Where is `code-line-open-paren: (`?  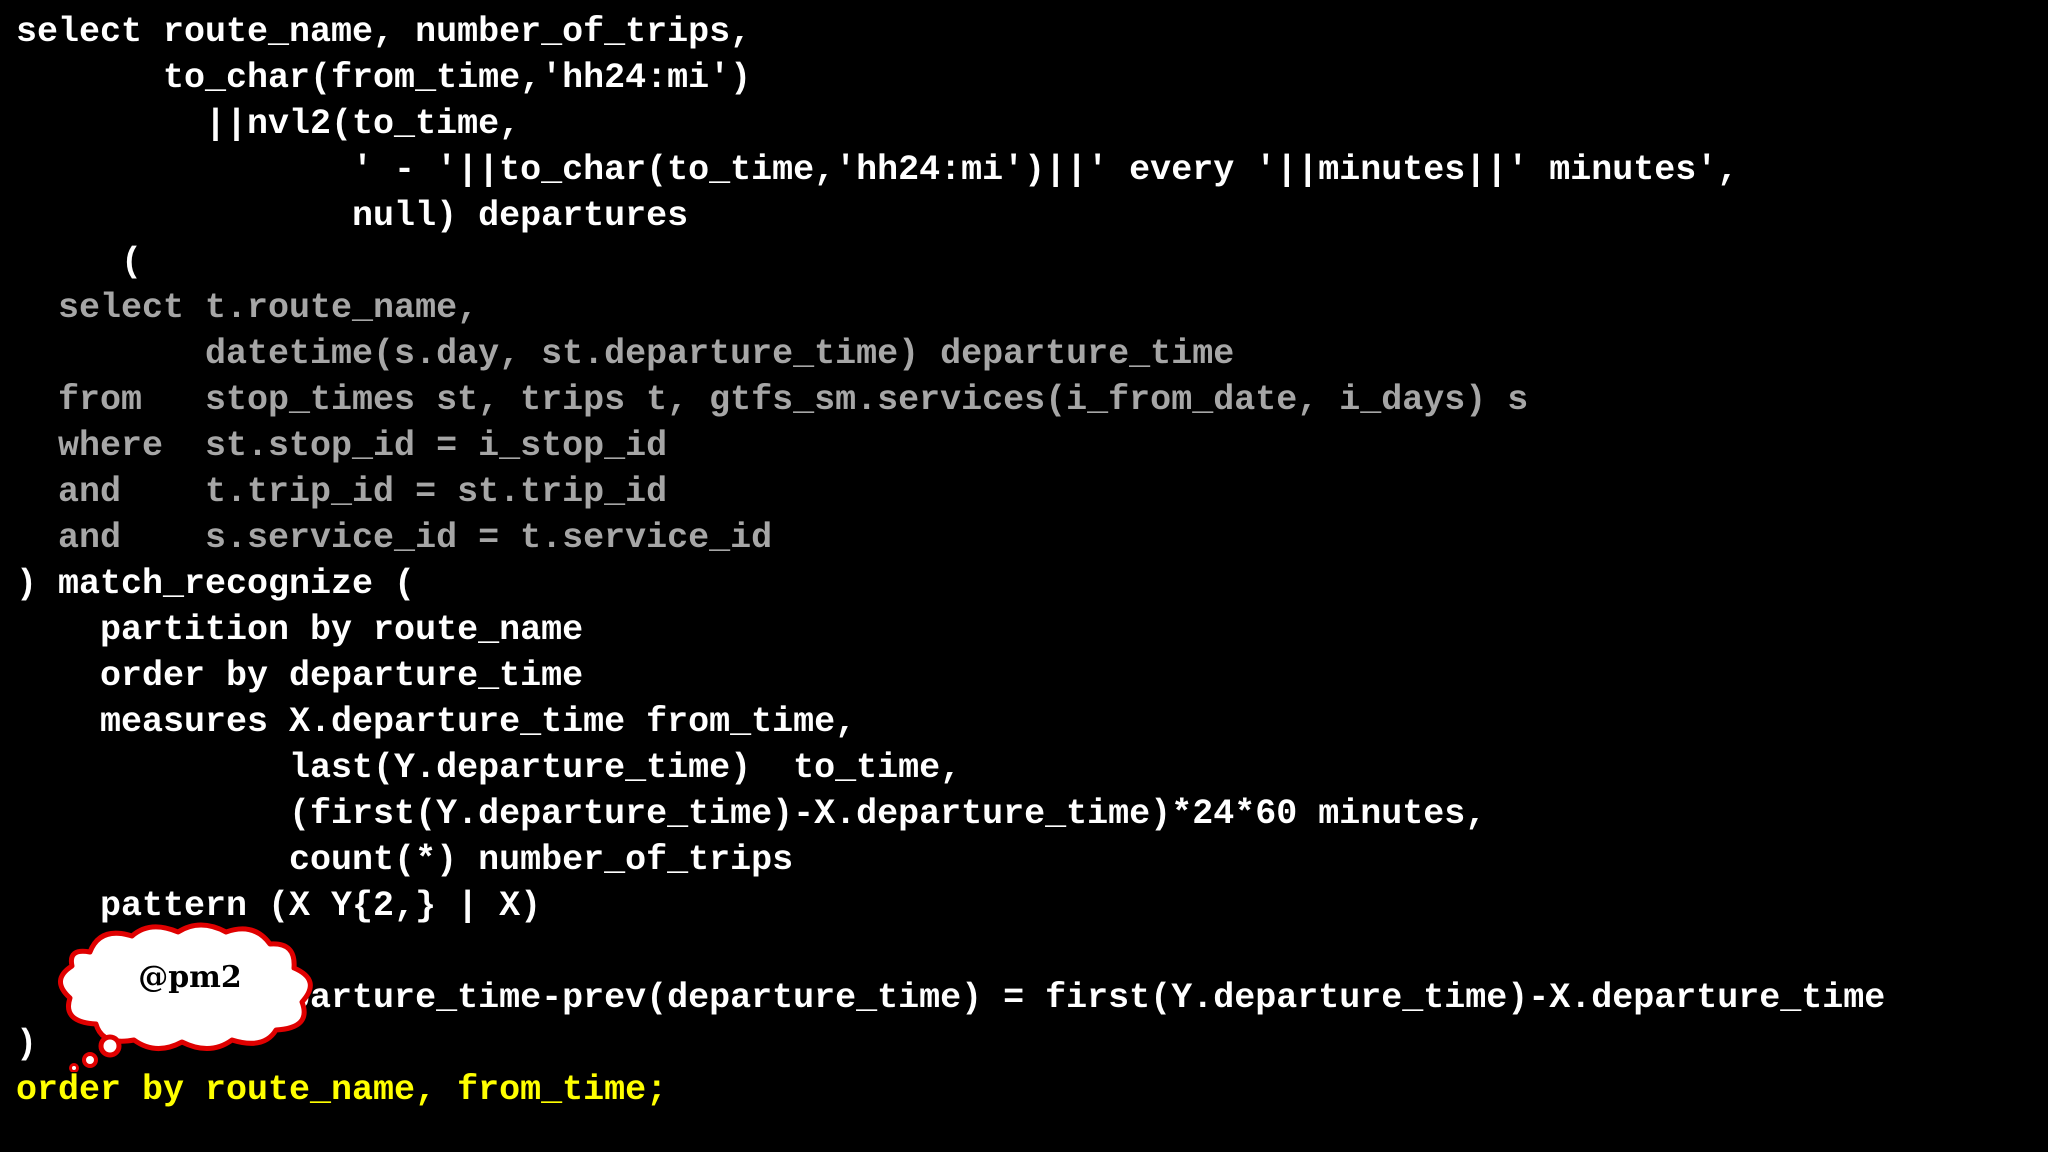
code-line-open-paren: ( is located at coordinates (79, 262).